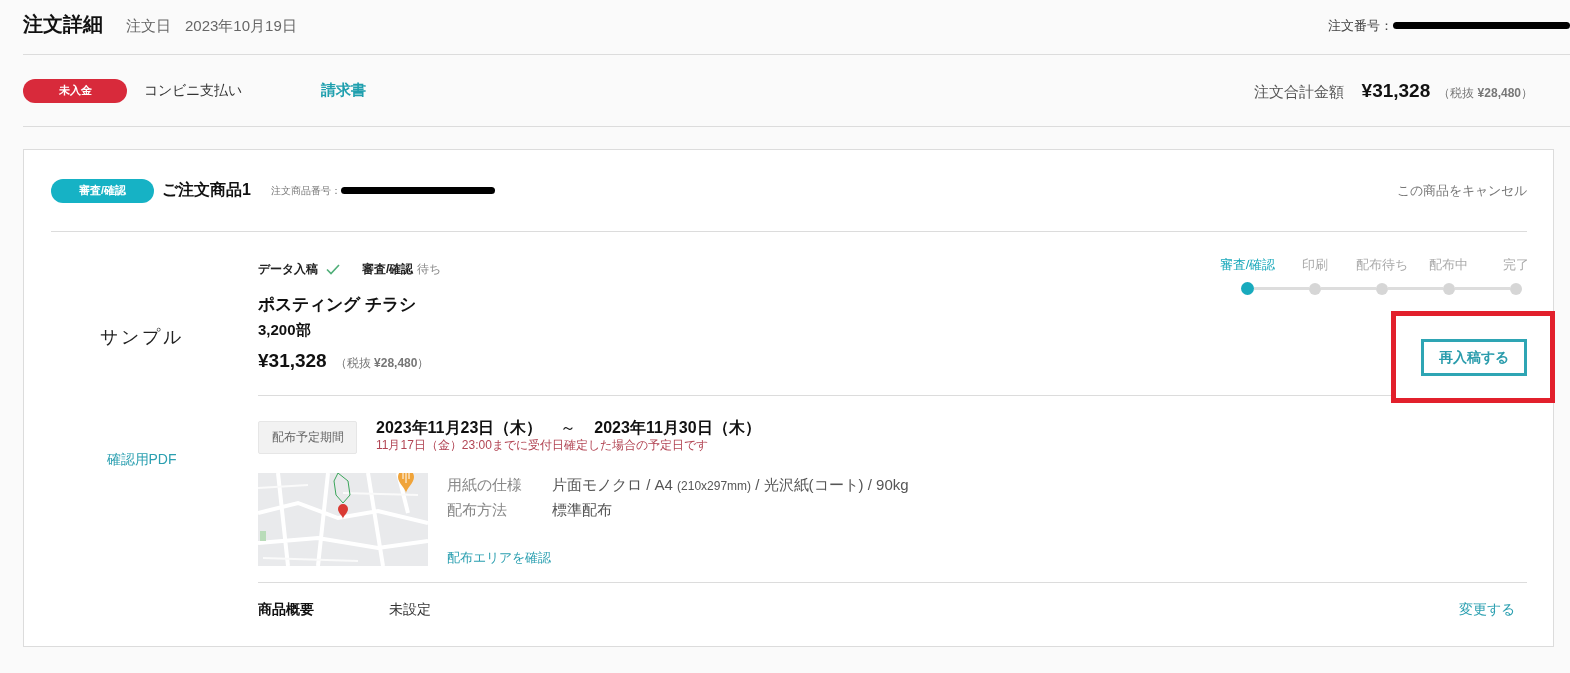 The height and width of the screenshot is (673, 1570). What do you see at coordinates (1381, 265) in the screenshot?
I see `step-label: 配布待ち` at bounding box center [1381, 265].